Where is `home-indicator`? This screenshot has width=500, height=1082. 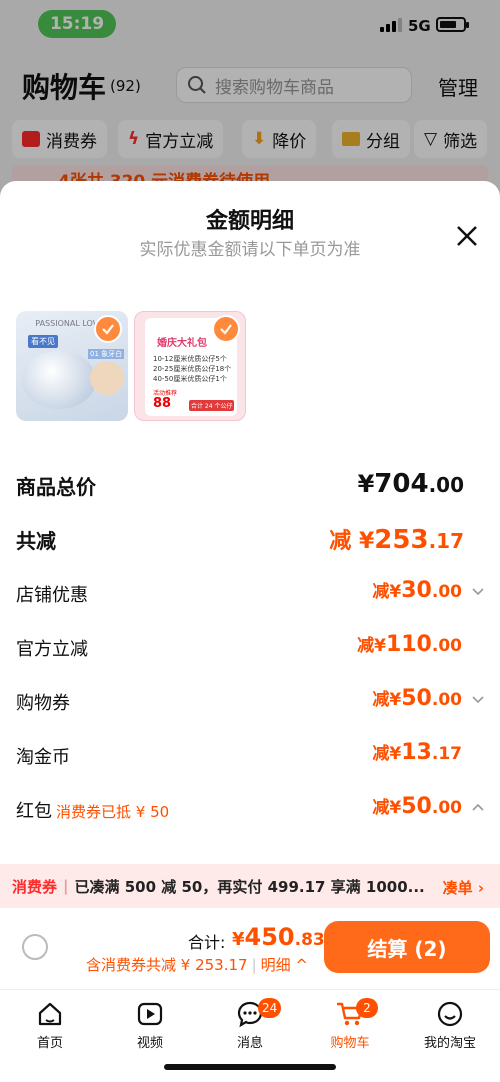
home-indicator is located at coordinates (250, 1067).